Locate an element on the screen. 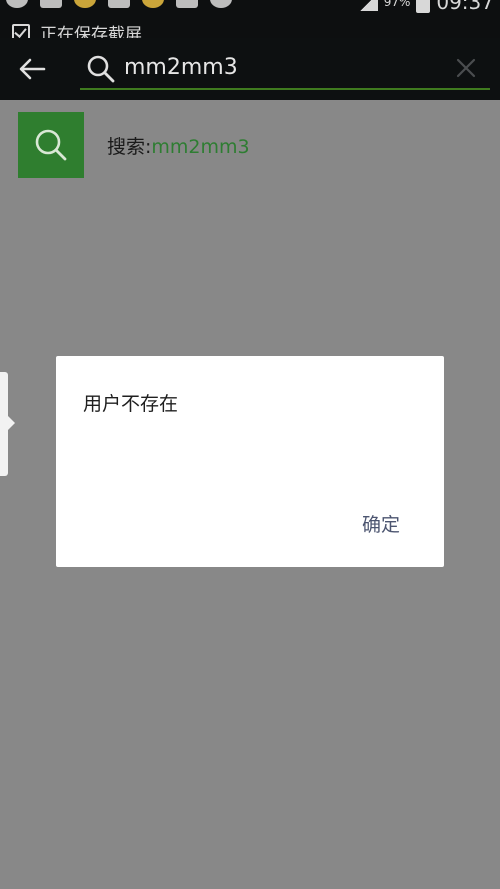 Image resolution: width=500 pixels, height=889 pixels. result-label: 搜索:mm2mm3 is located at coordinates (178, 145).